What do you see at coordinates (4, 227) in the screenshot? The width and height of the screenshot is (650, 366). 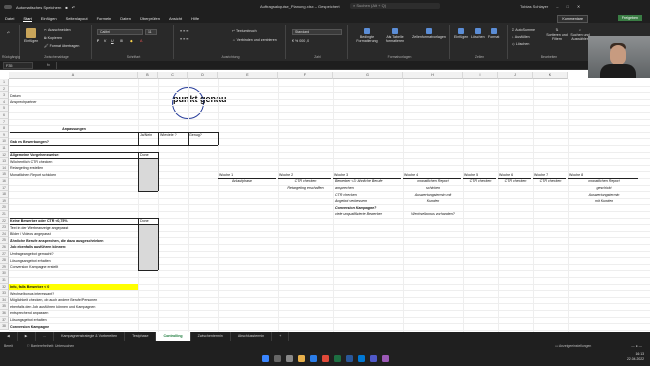 I see `row-header: 23` at bounding box center [4, 227].